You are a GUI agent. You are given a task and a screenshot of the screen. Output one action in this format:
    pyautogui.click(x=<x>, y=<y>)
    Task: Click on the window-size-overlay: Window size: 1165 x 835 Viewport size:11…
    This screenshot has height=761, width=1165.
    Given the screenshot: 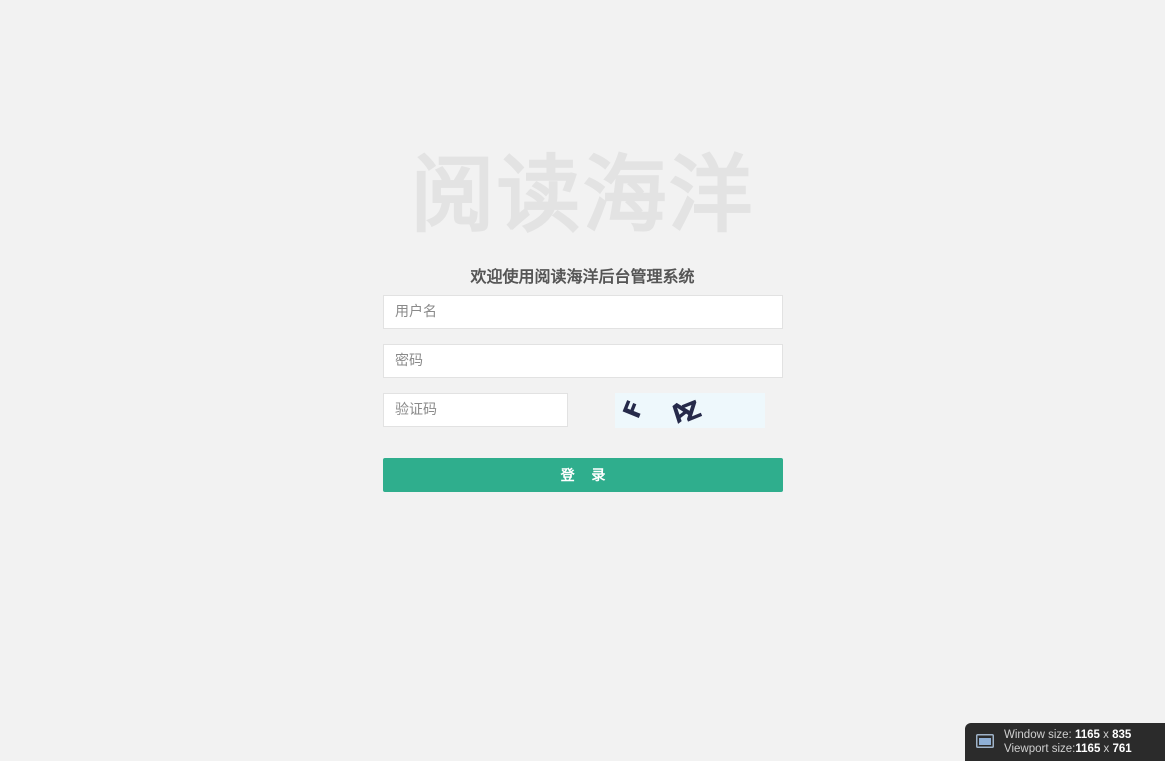 What is the action you would take?
    pyautogui.click(x=1065, y=742)
    